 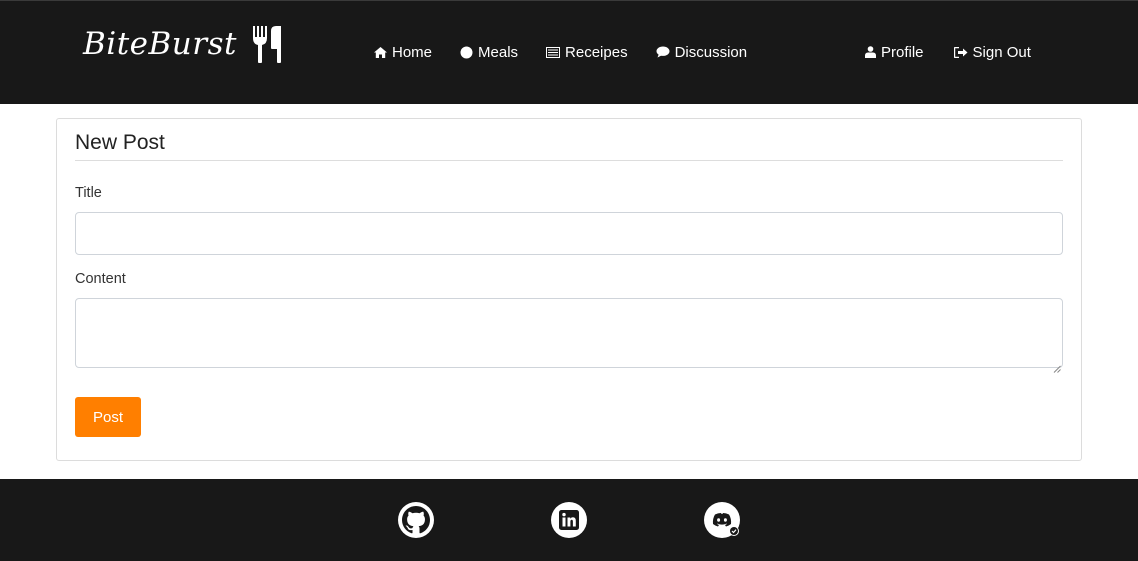 What do you see at coordinates (412, 52) in the screenshot?
I see `nav-home-label: Home` at bounding box center [412, 52].